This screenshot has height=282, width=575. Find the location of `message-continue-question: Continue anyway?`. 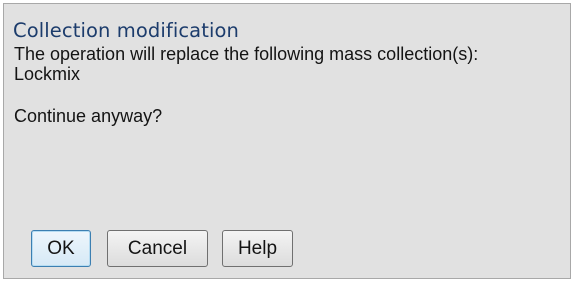

message-continue-question: Continue anyway? is located at coordinates (88, 116).